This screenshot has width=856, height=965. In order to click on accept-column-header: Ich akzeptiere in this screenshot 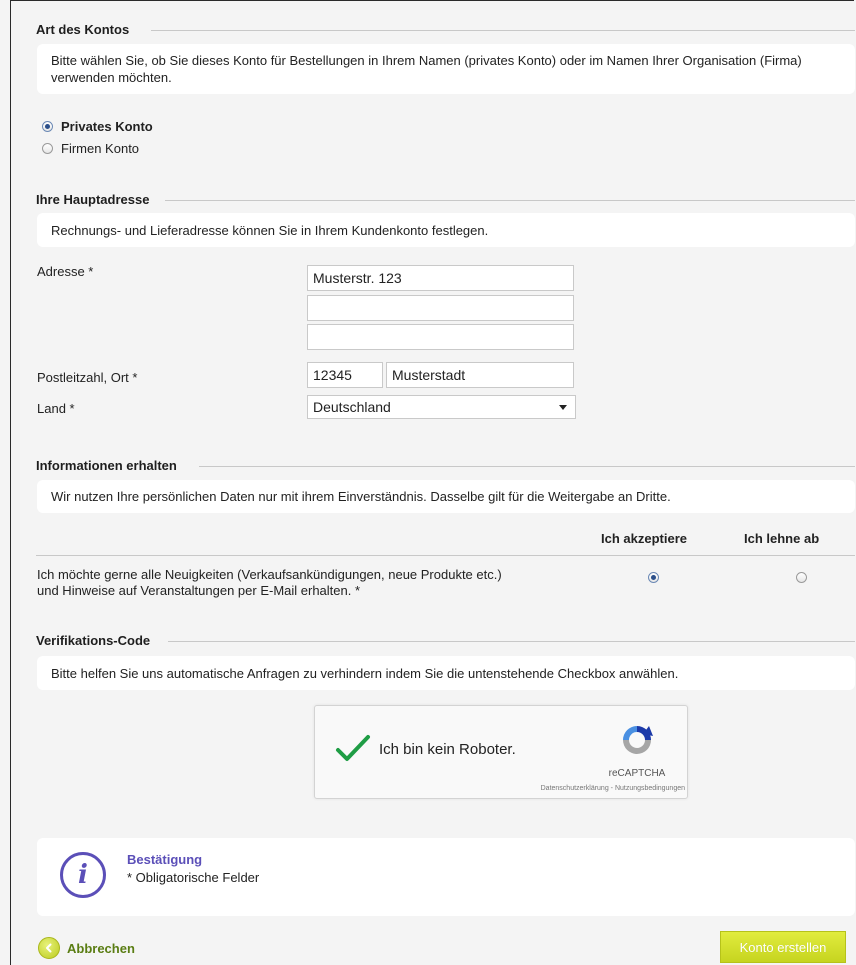, I will do `click(644, 538)`.